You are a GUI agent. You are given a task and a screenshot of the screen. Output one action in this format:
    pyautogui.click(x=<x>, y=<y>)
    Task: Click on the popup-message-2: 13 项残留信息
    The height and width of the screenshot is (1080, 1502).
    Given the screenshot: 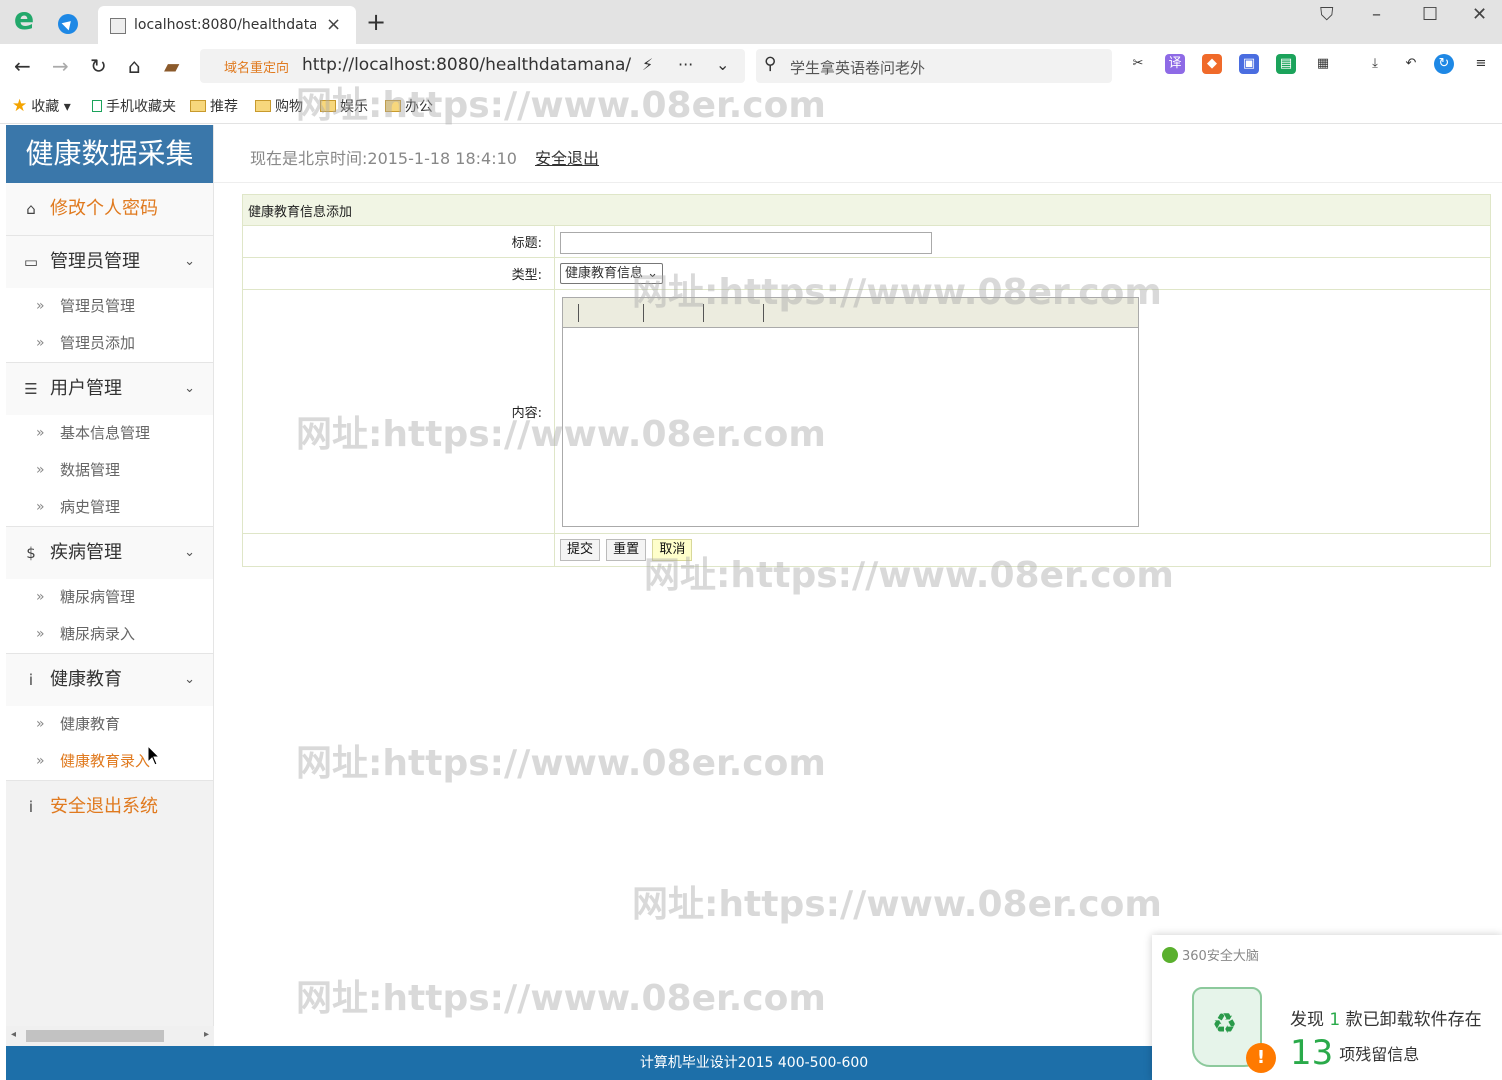 What is the action you would take?
    pyautogui.click(x=1355, y=1053)
    